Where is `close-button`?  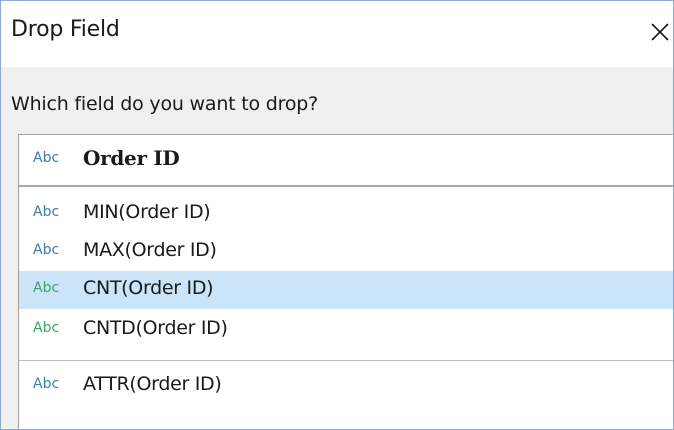 close-button is located at coordinates (658, 31).